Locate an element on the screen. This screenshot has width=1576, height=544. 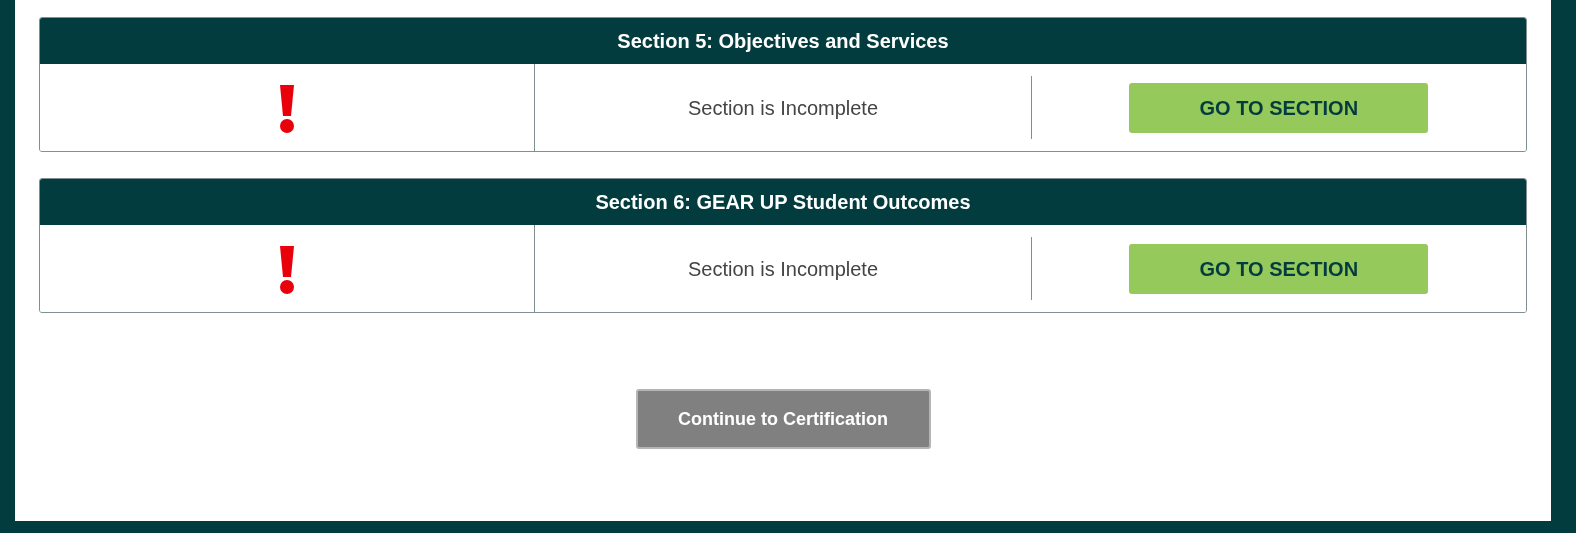
section-title: Section 5: Objectives and Services is located at coordinates (783, 41).